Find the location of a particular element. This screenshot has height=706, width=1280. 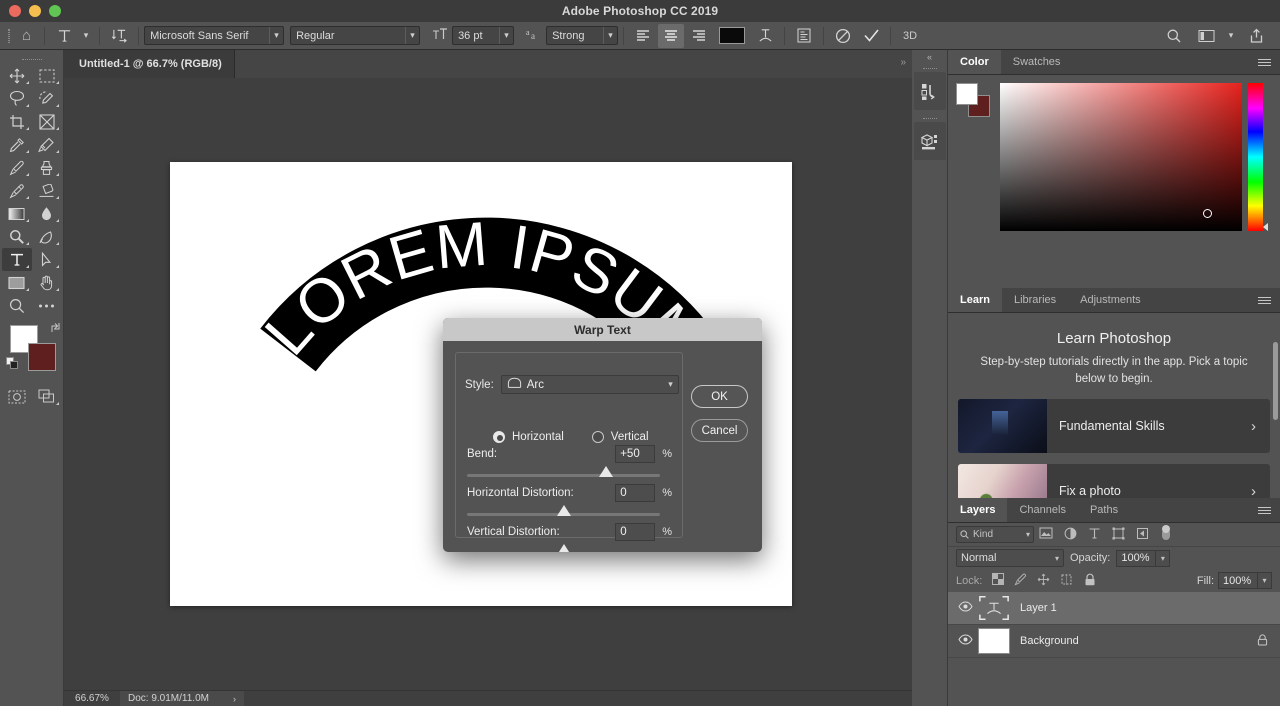

tab-paths: Paths is located at coordinates (1104, 510).